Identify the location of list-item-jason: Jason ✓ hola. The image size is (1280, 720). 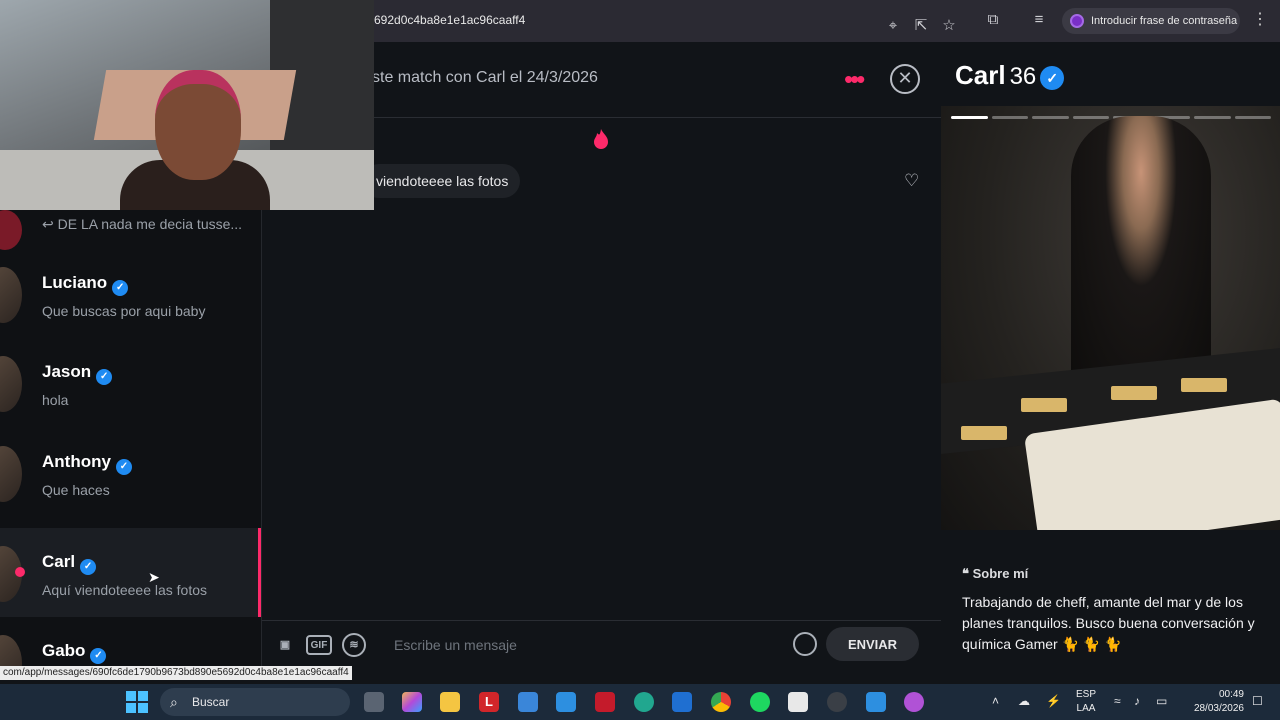
(130, 382).